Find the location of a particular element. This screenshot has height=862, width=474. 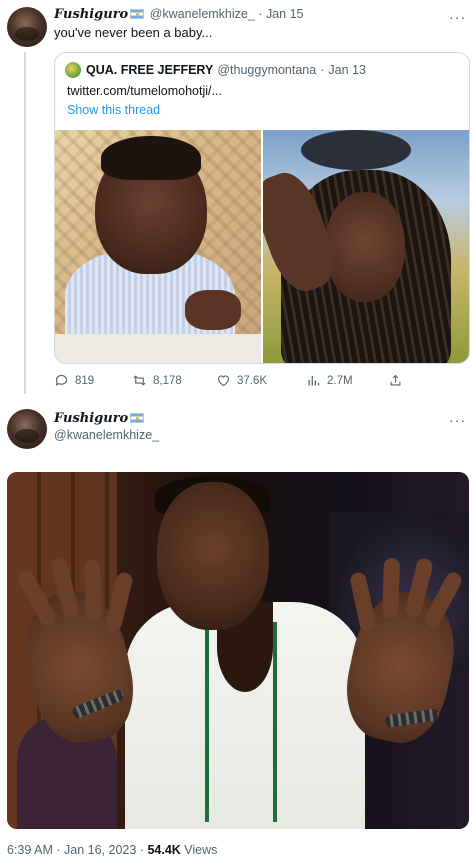

reply-button: 819 is located at coordinates (74, 380).